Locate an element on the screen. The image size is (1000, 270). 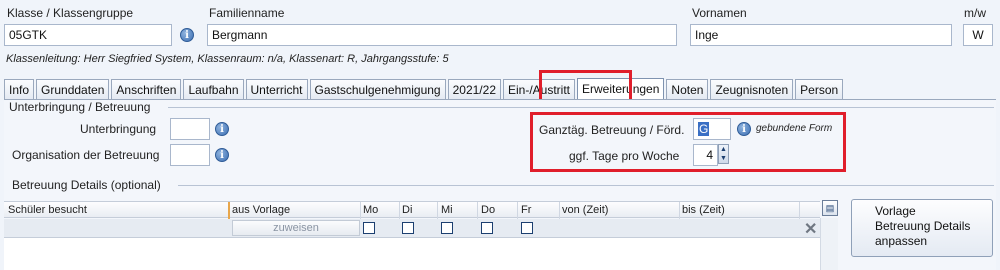
grid-scrollbar is located at coordinates (829, 244).